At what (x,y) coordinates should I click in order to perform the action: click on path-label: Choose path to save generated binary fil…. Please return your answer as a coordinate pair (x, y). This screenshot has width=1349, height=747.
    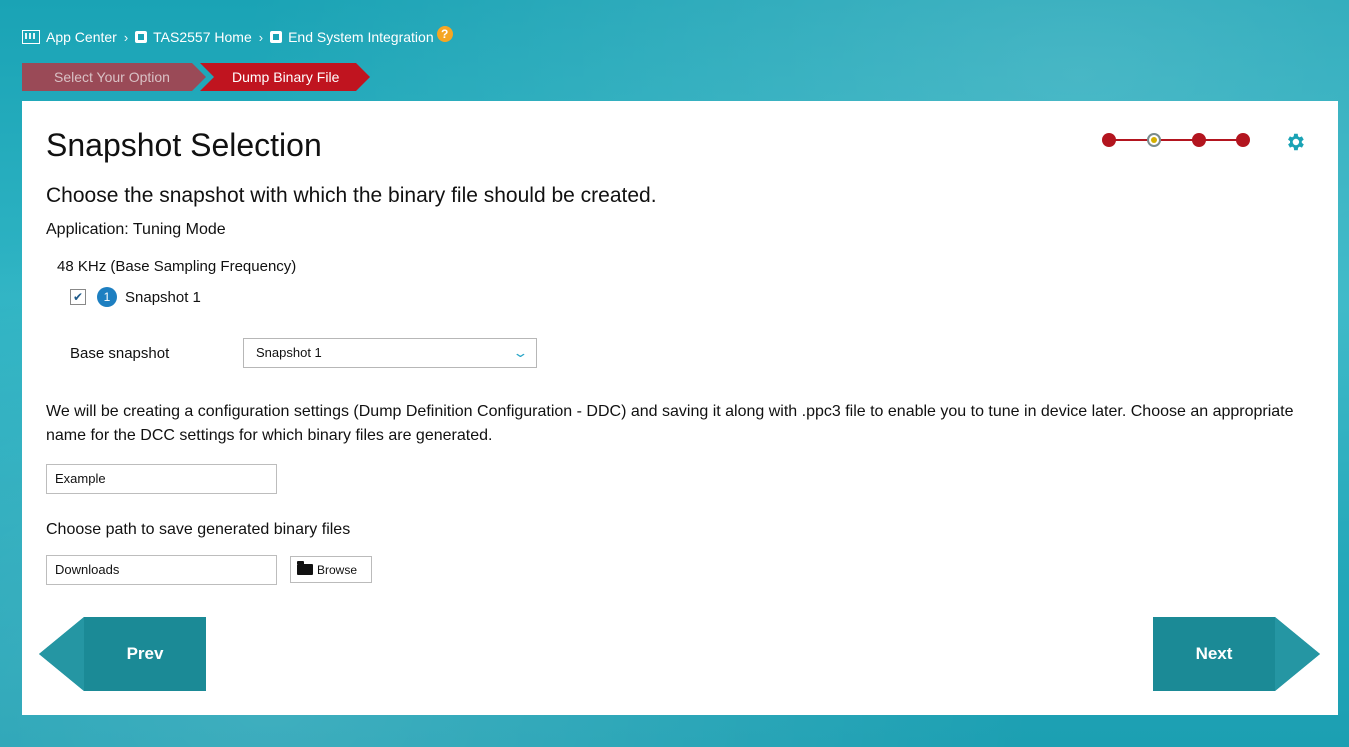
    Looking at the image, I should click on (198, 529).